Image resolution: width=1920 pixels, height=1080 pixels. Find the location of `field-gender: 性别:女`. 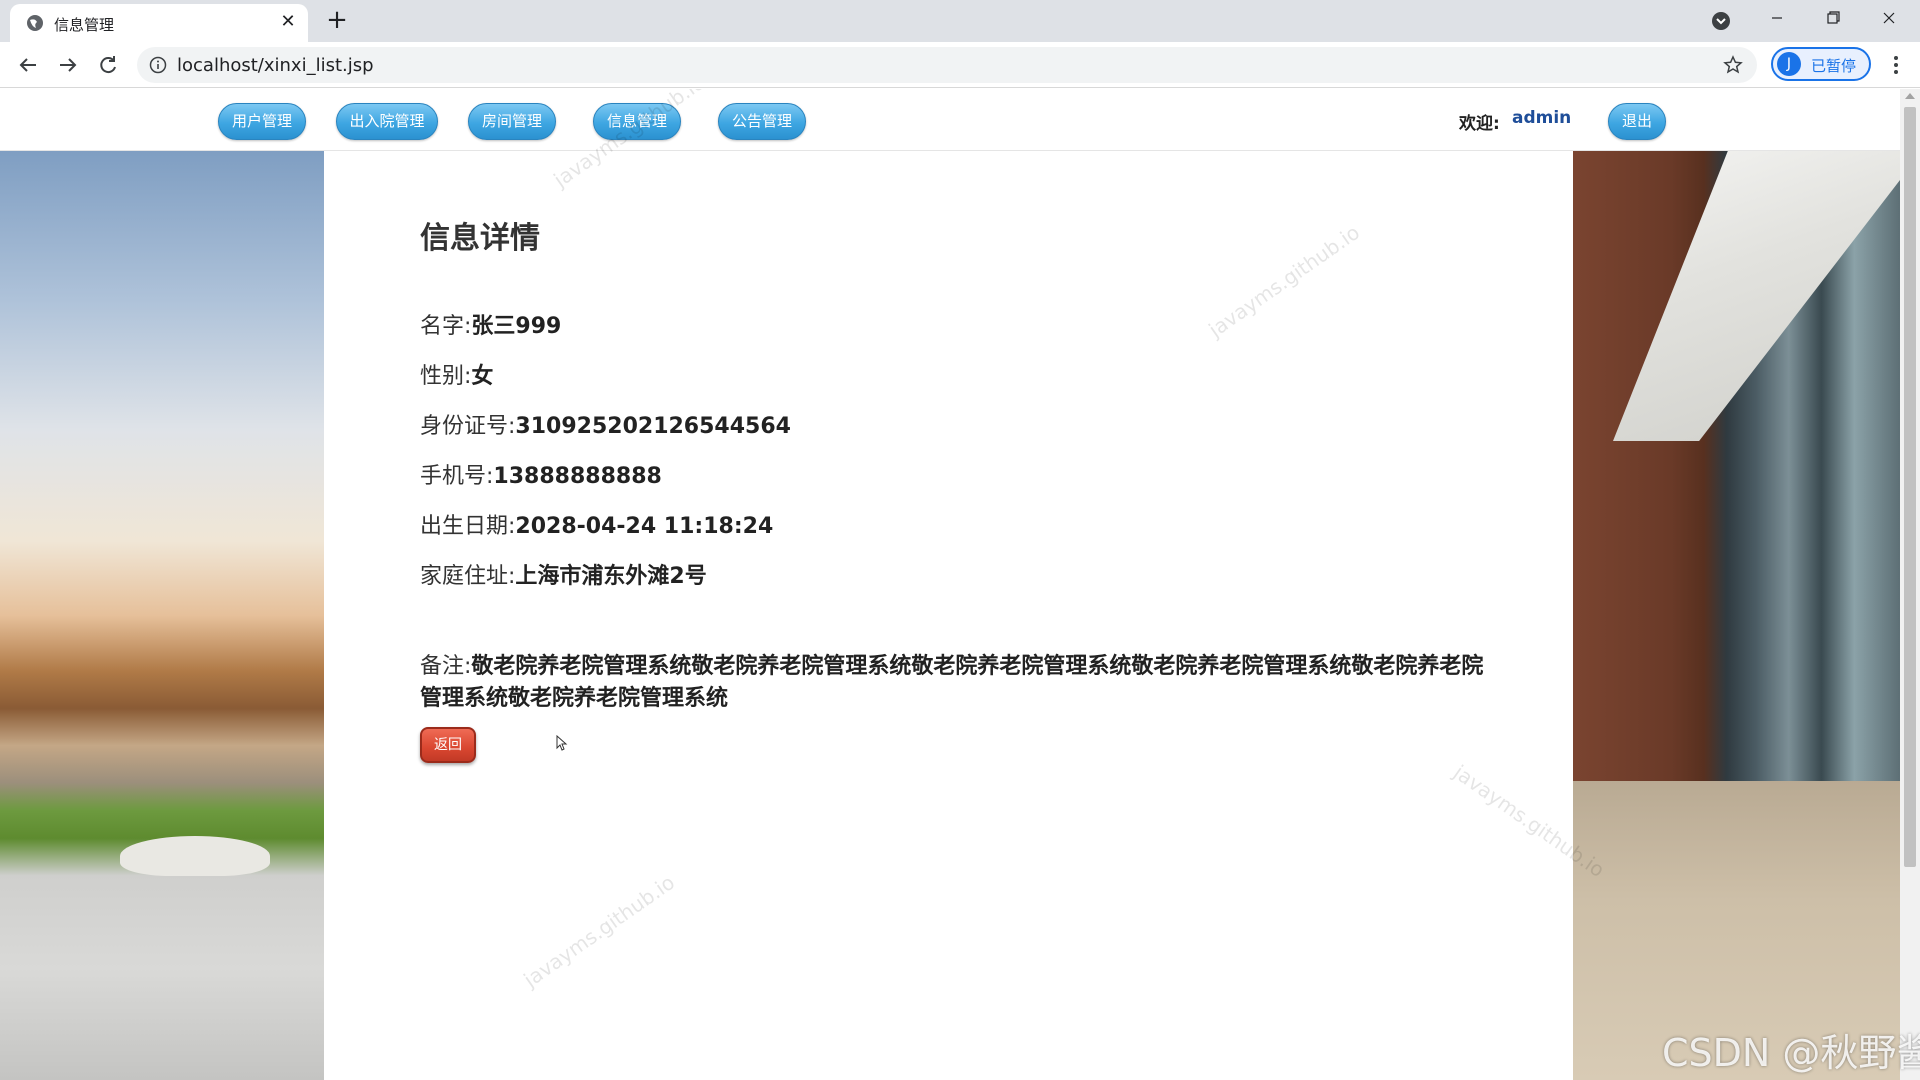

field-gender: 性别:女 is located at coordinates (456, 374).